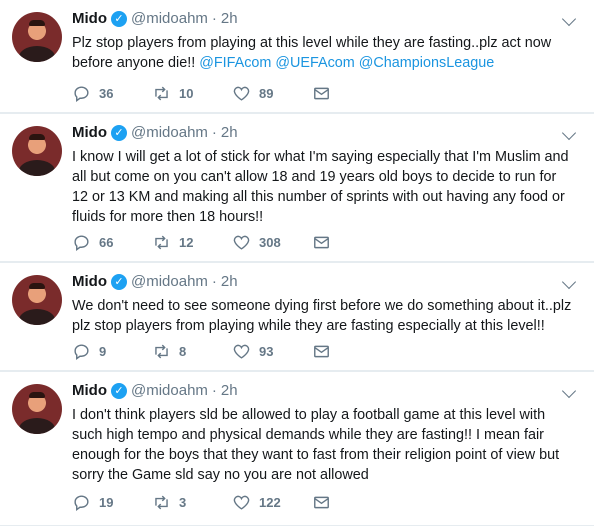 This screenshot has width=594, height=526. What do you see at coordinates (183, 351) in the screenshot?
I see `retweet-count: 8` at bounding box center [183, 351].